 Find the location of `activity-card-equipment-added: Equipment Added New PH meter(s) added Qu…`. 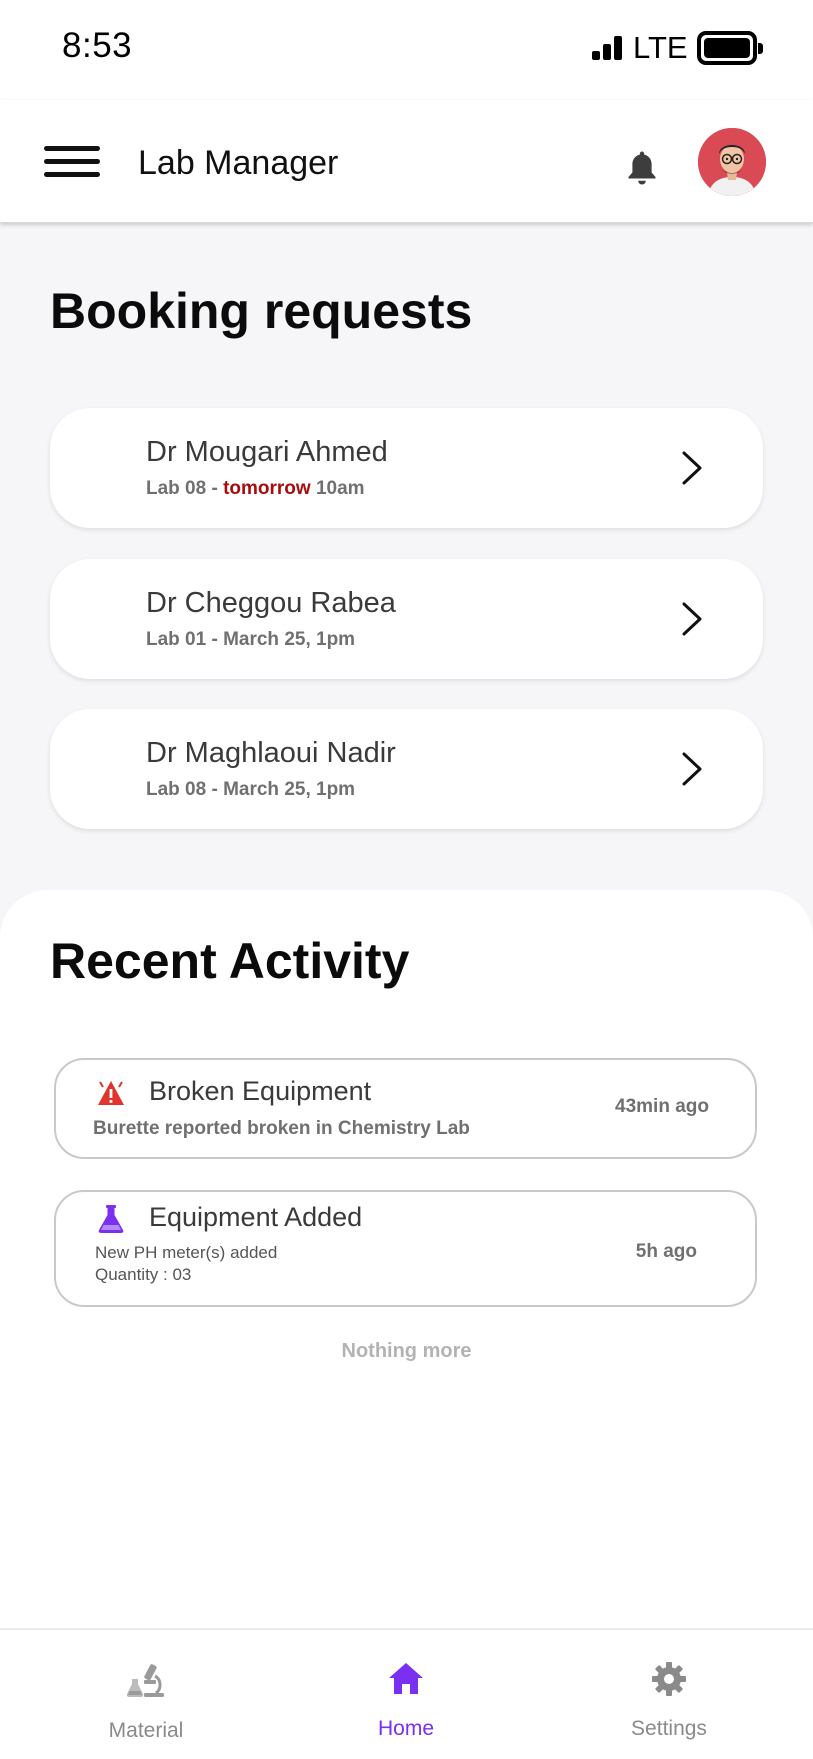

activity-card-equipment-added: Equipment Added New PH meter(s) added Qu… is located at coordinates (405, 1248).